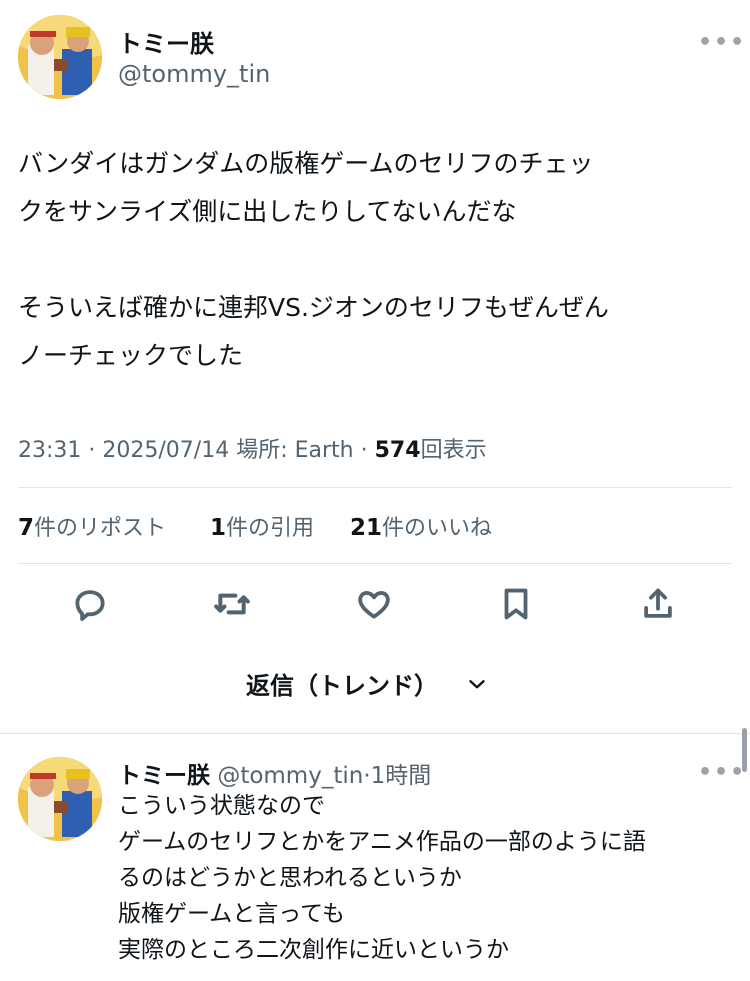 Image resolution: width=750 pixels, height=981 pixels. I want to click on tweet-date: 2025/07/14, so click(165, 450).